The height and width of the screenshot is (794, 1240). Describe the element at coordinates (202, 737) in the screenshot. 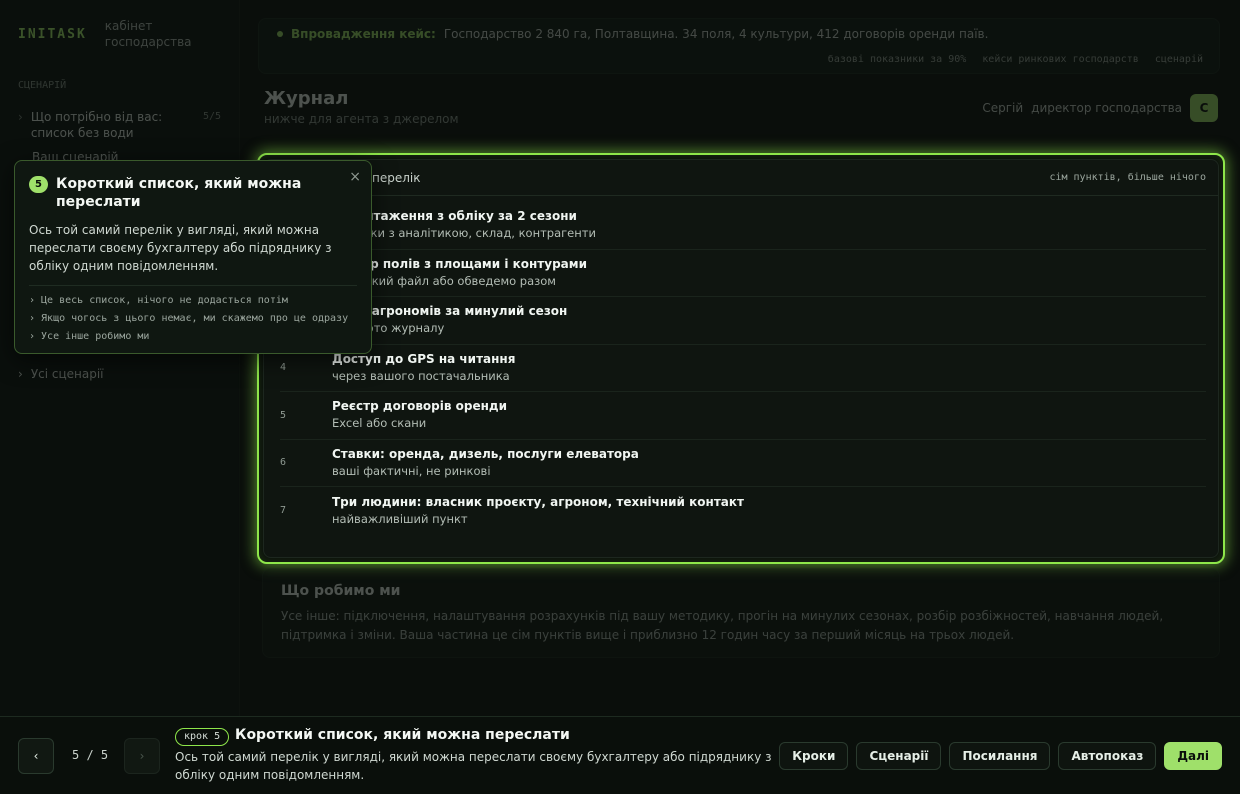

I see `step-pill: крок 5` at that location.